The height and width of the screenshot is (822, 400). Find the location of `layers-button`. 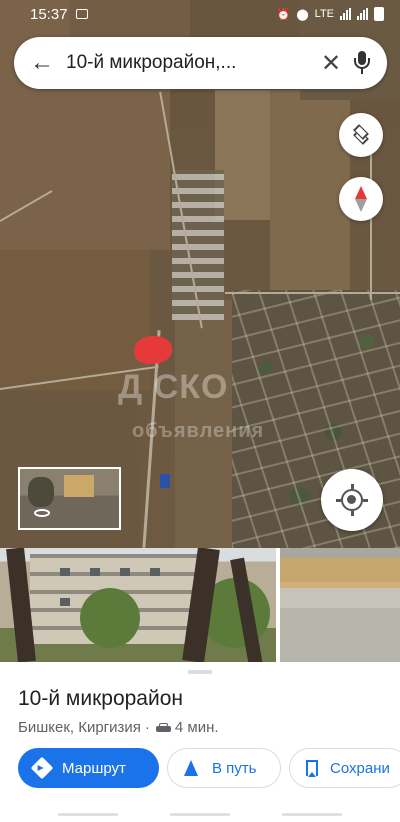

layers-button is located at coordinates (361, 135).